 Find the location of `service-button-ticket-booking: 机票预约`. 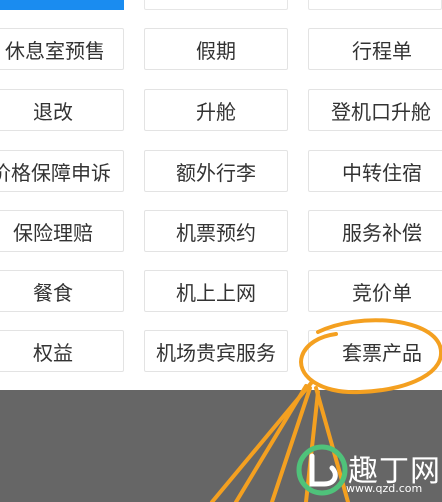

service-button-ticket-booking: 机票预约 is located at coordinates (216, 231).